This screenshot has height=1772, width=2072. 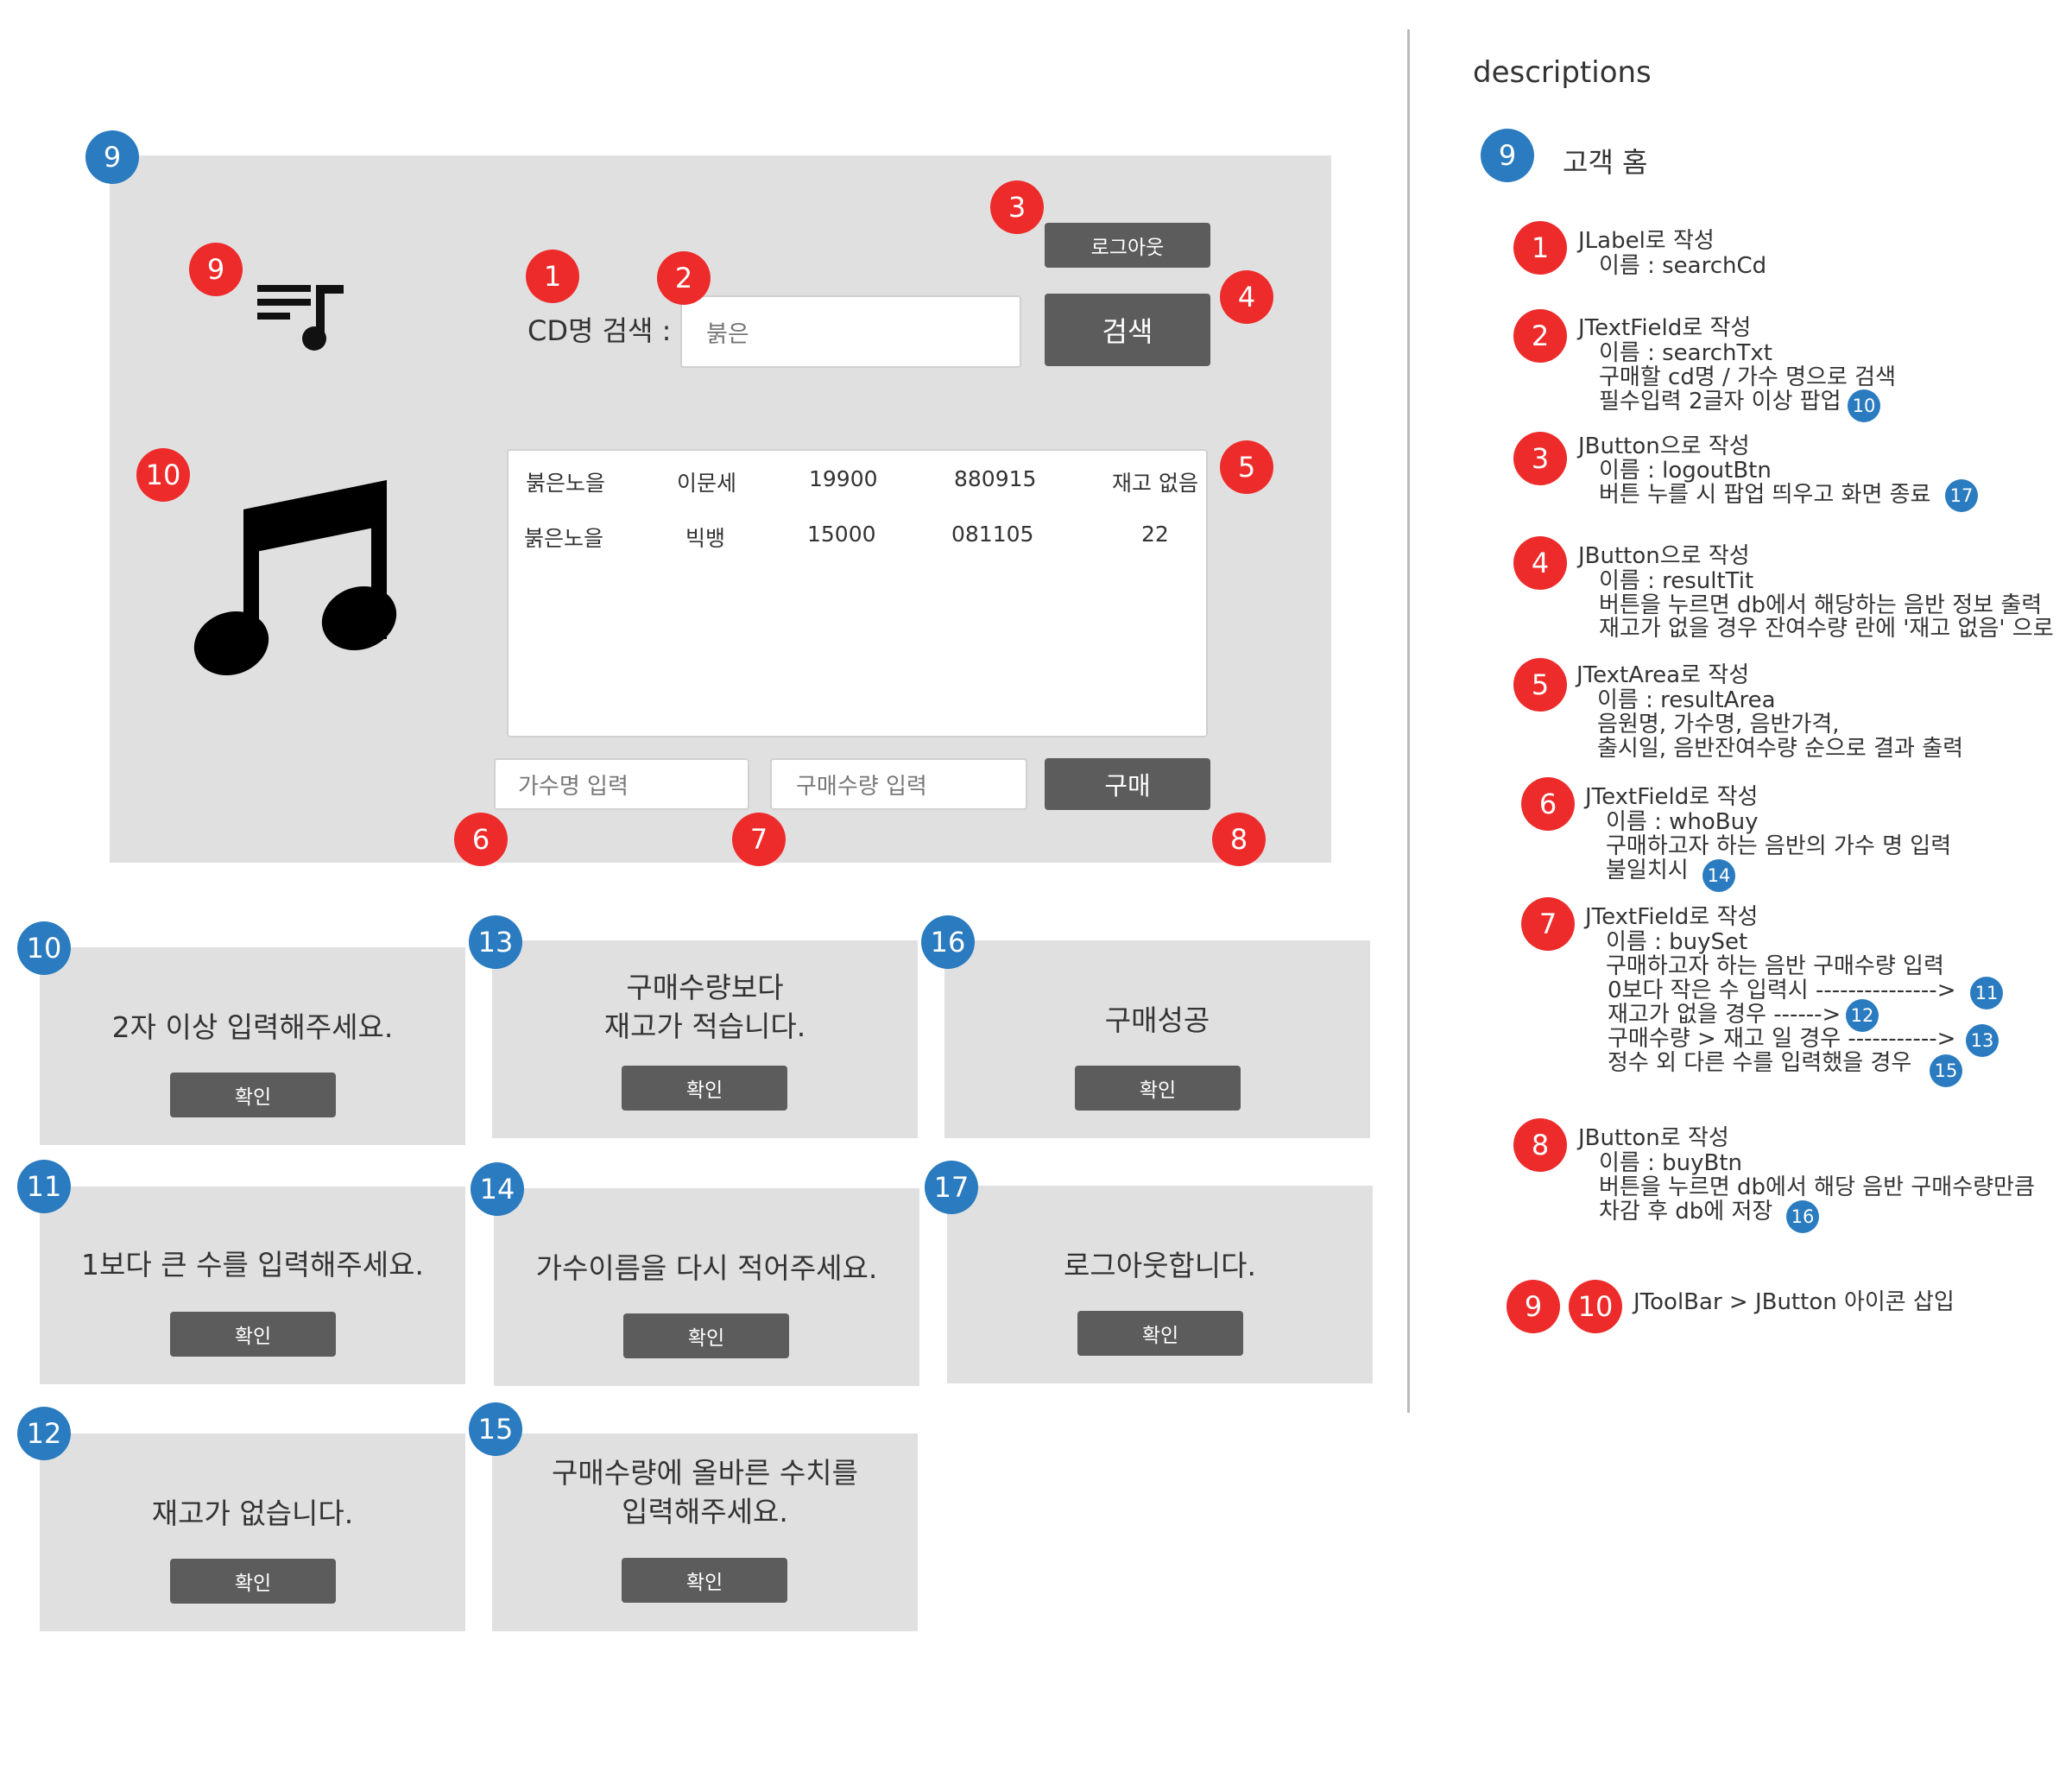 I want to click on search-input: 붉은, so click(x=850, y=331).